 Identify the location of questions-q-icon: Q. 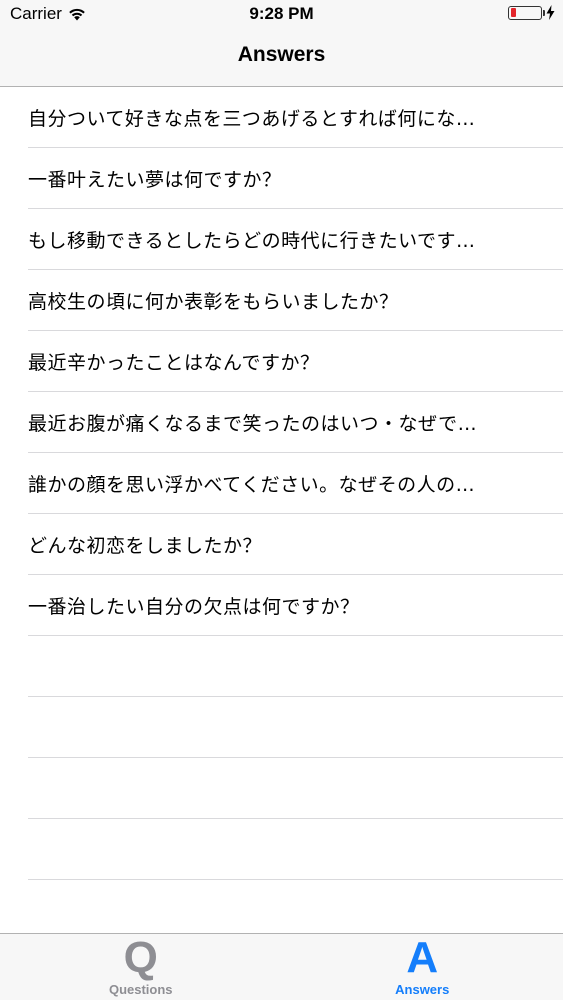
(140, 957).